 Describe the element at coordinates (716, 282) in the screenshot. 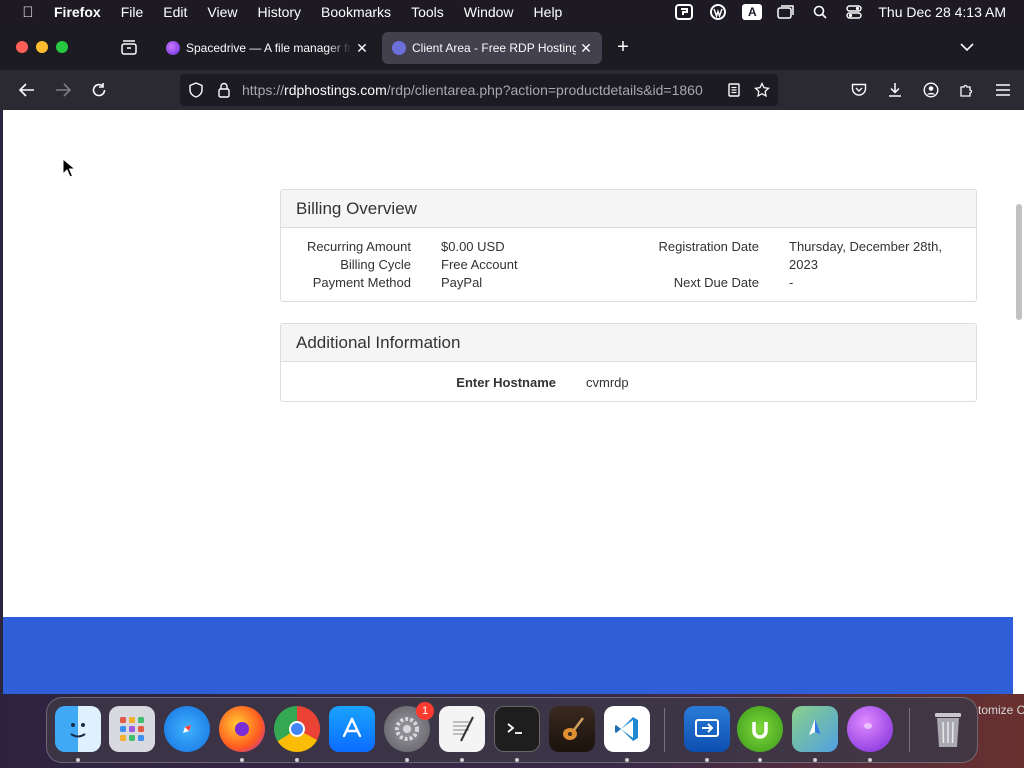

I see `next-due-date-label: Next Due Date` at that location.